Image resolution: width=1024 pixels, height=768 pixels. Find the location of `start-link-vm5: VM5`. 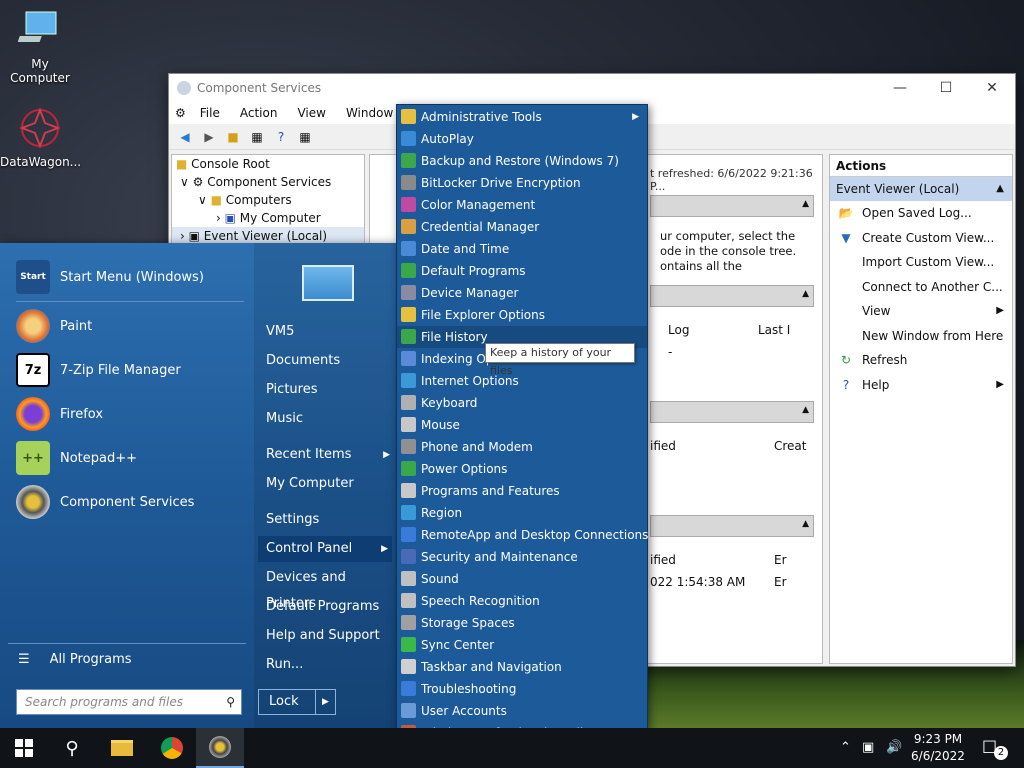

start-link-vm5: VM5 is located at coordinates (330, 332).